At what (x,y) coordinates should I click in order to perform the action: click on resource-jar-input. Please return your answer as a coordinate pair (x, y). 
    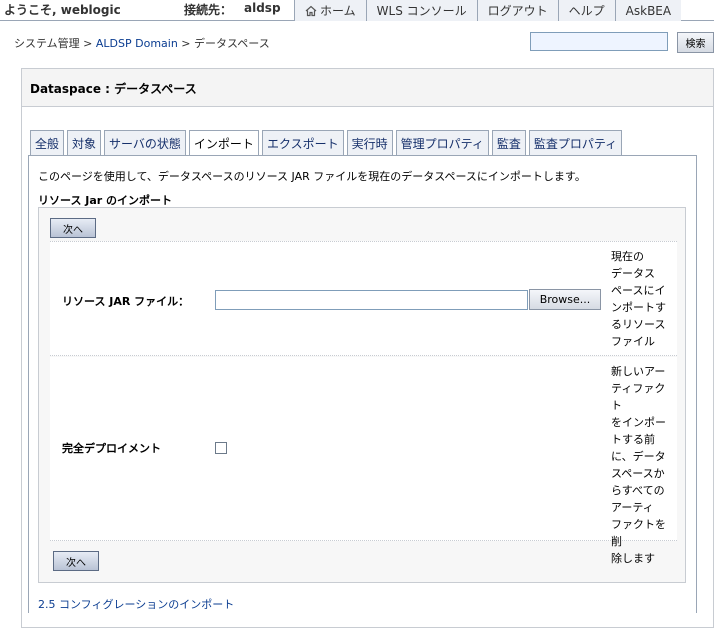
    Looking at the image, I should click on (371, 300).